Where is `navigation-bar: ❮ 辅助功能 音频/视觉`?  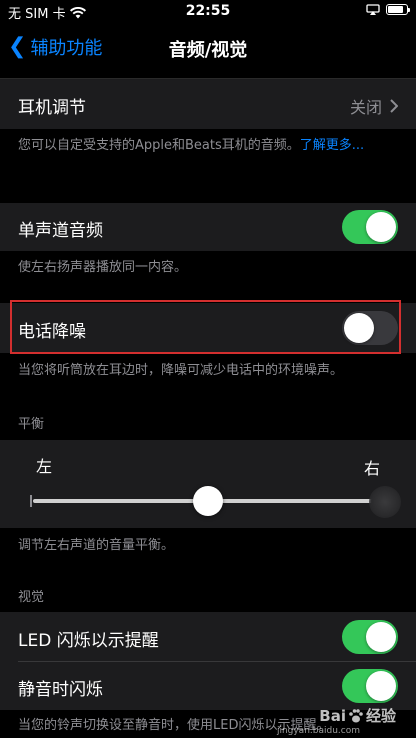
navigation-bar: ❮ 辅助功能 音频/视觉 is located at coordinates (208, 46).